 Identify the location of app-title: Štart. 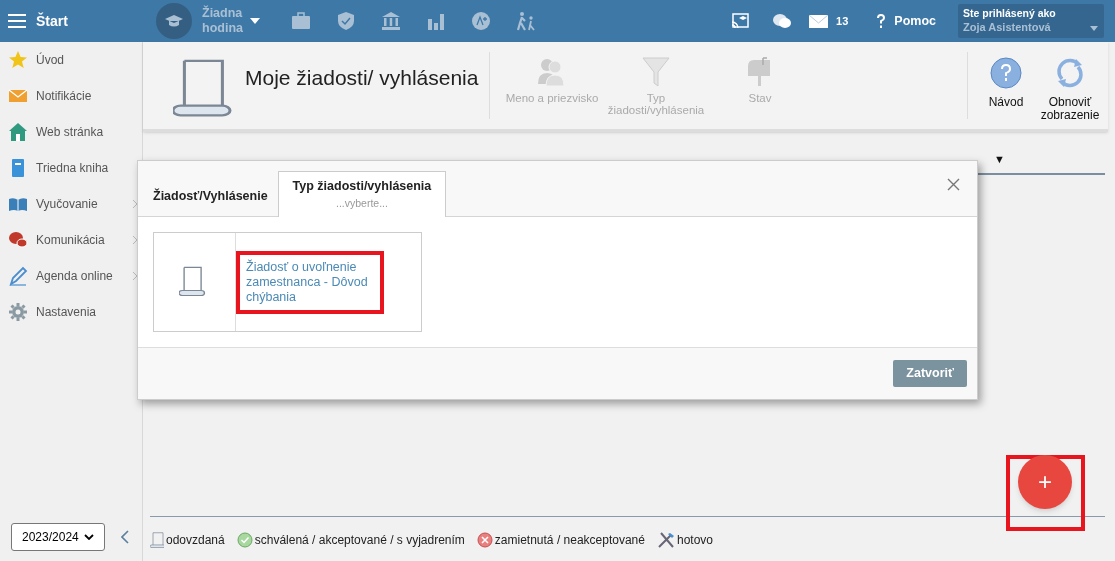
(52, 21).